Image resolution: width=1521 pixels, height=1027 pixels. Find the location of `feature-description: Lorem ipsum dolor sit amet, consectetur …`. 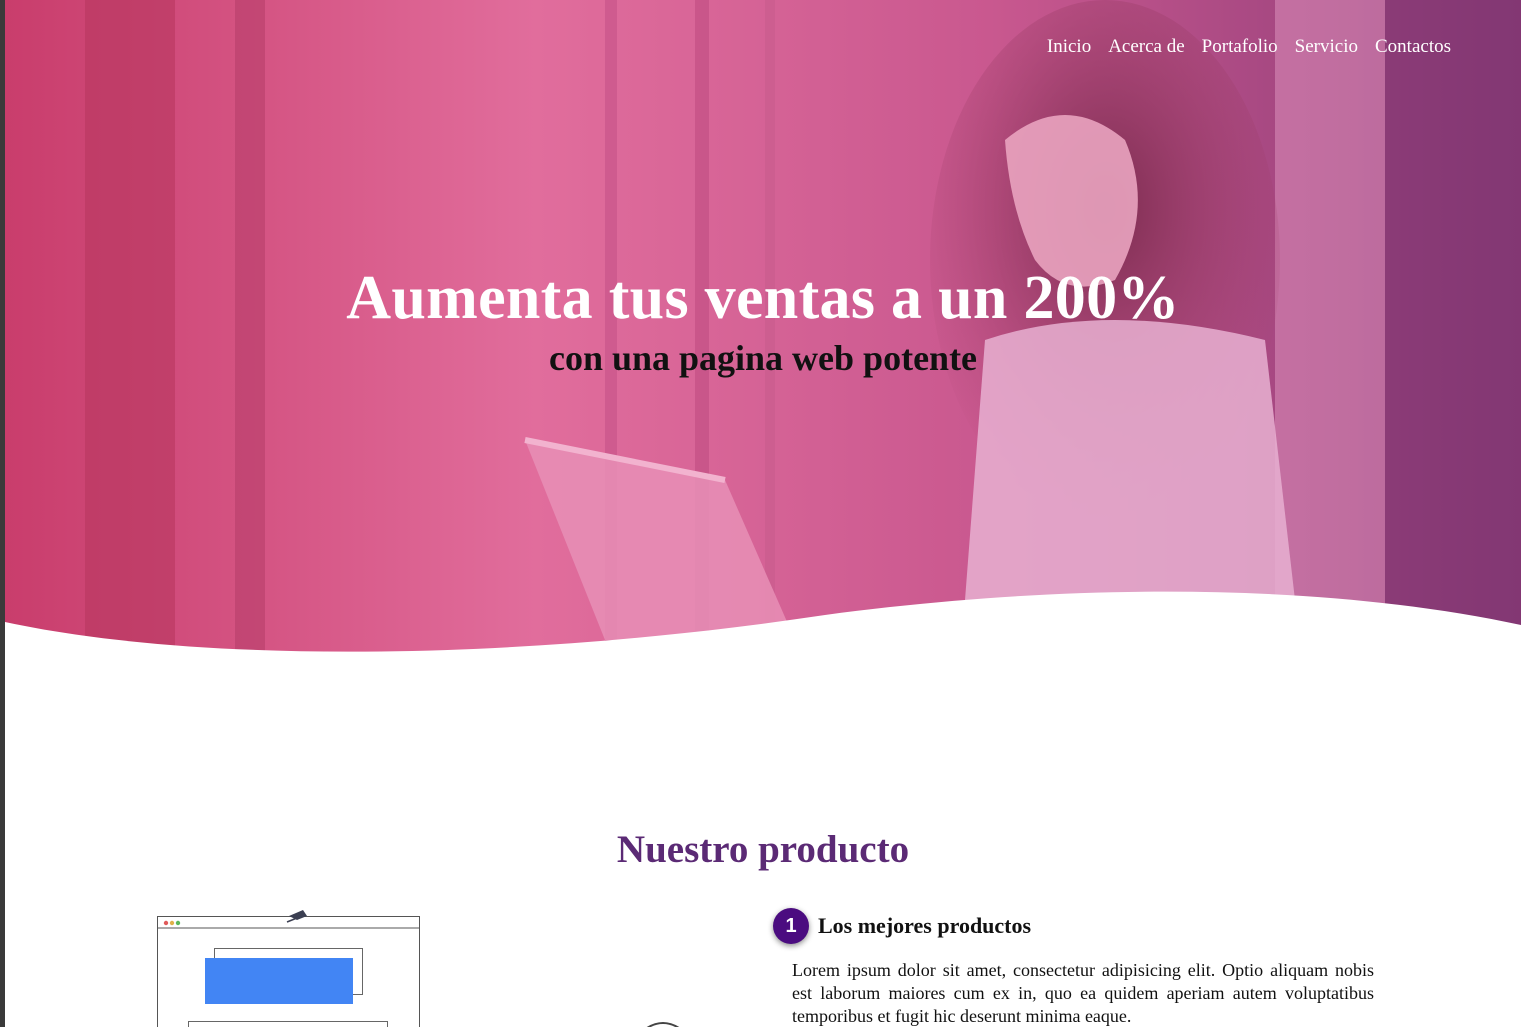

feature-description: Lorem ipsum dolor sit amet, consectetur … is located at coordinates (1083, 993).